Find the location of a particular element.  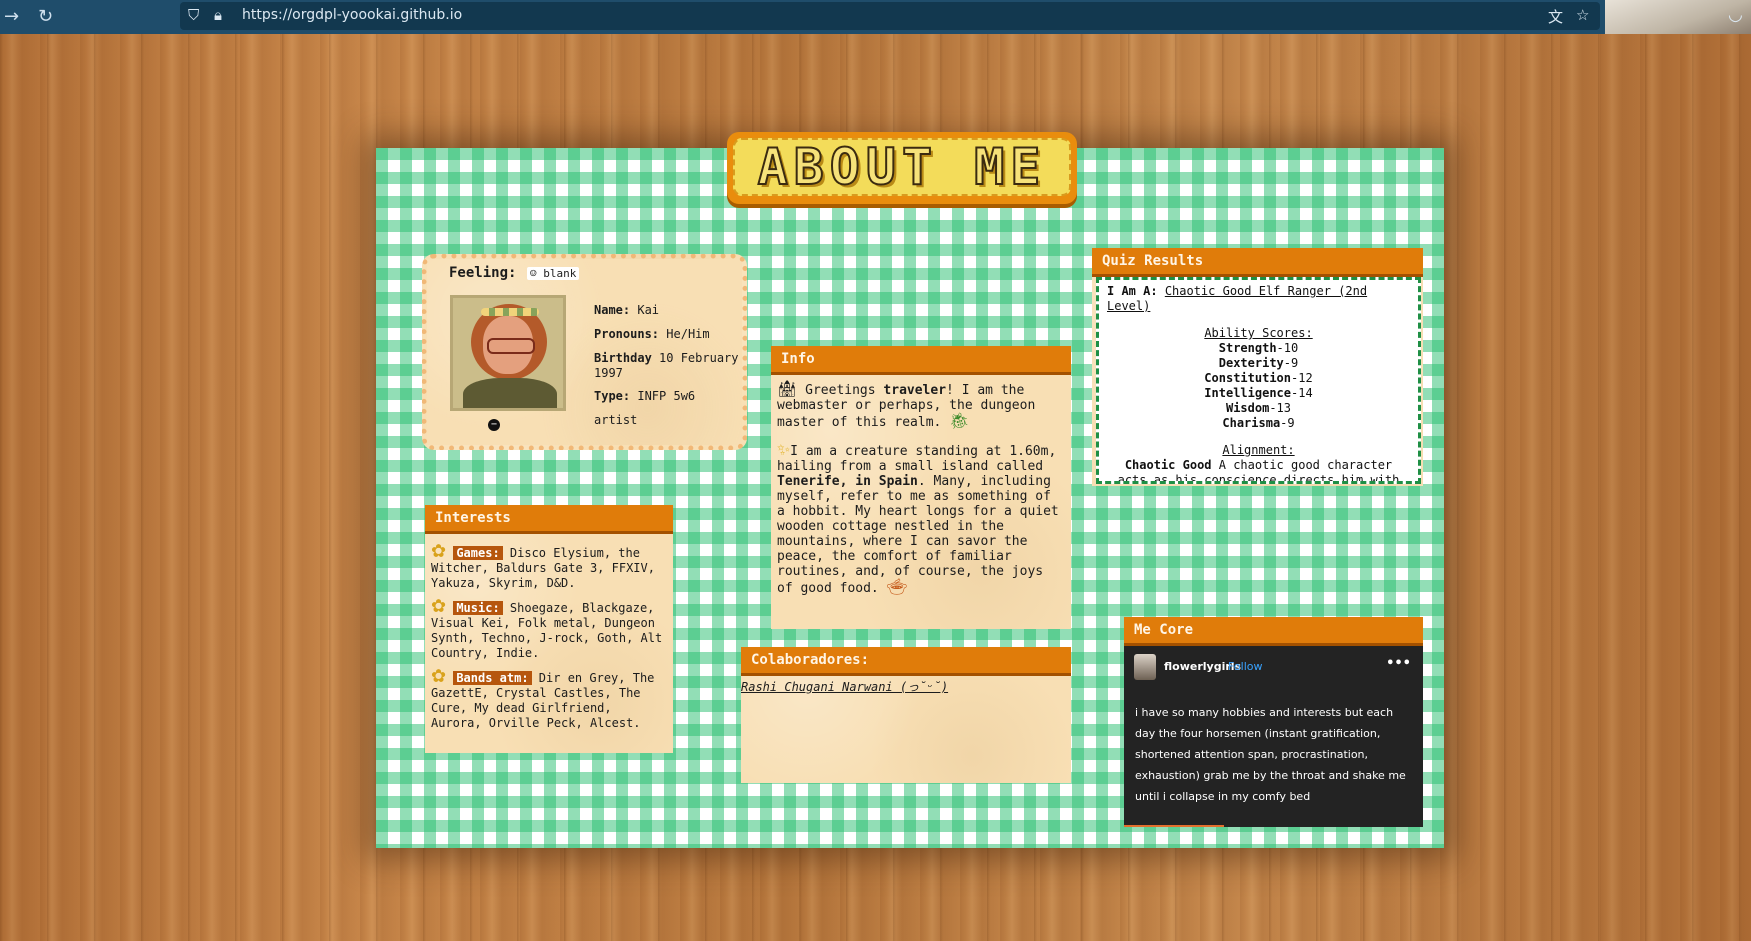

castle-icon: 🏰︎ is located at coordinates (787, 388).